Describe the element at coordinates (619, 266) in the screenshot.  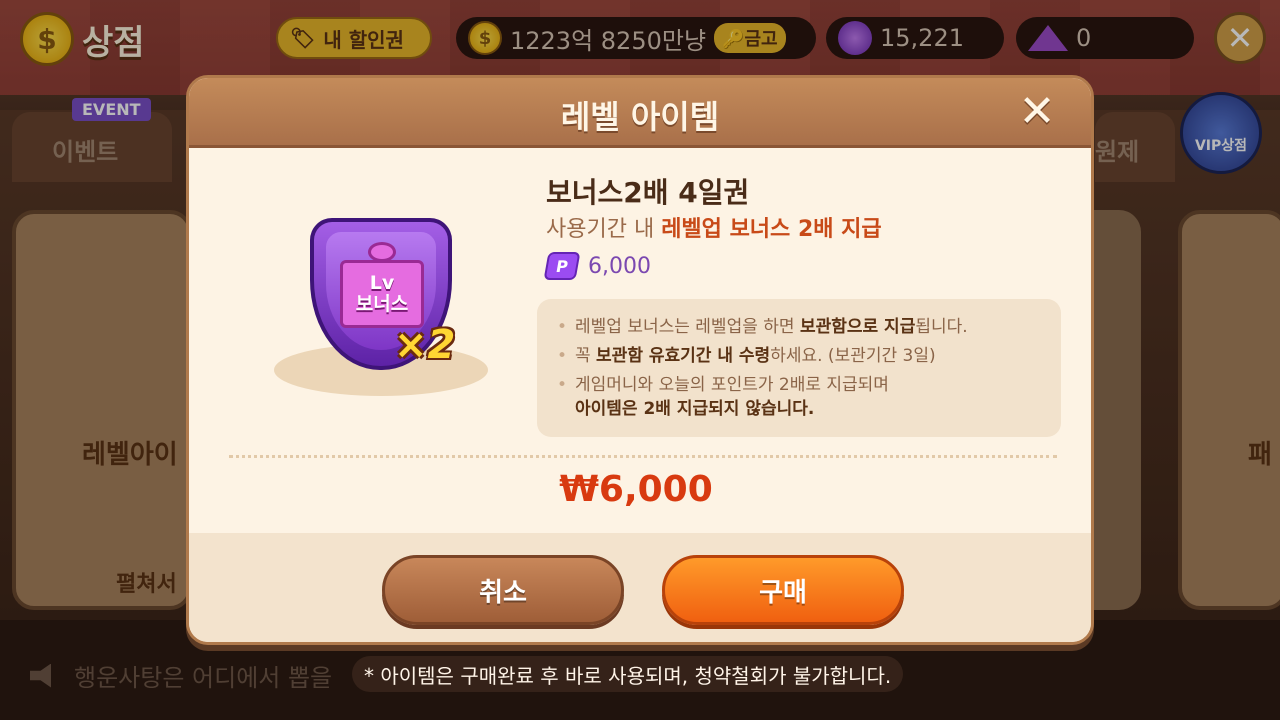
I see `point-value: 6,000` at that location.